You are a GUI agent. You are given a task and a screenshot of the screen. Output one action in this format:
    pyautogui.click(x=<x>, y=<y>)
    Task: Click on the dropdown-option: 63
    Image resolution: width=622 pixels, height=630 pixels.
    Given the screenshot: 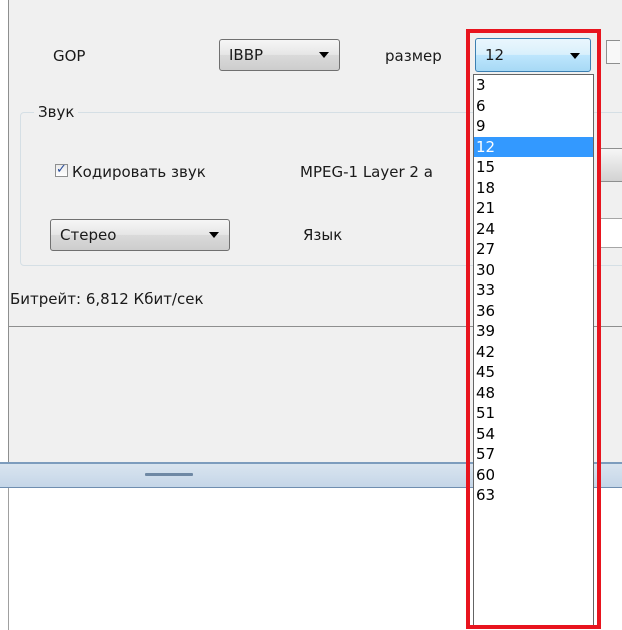 What is the action you would take?
    pyautogui.click(x=533, y=495)
    